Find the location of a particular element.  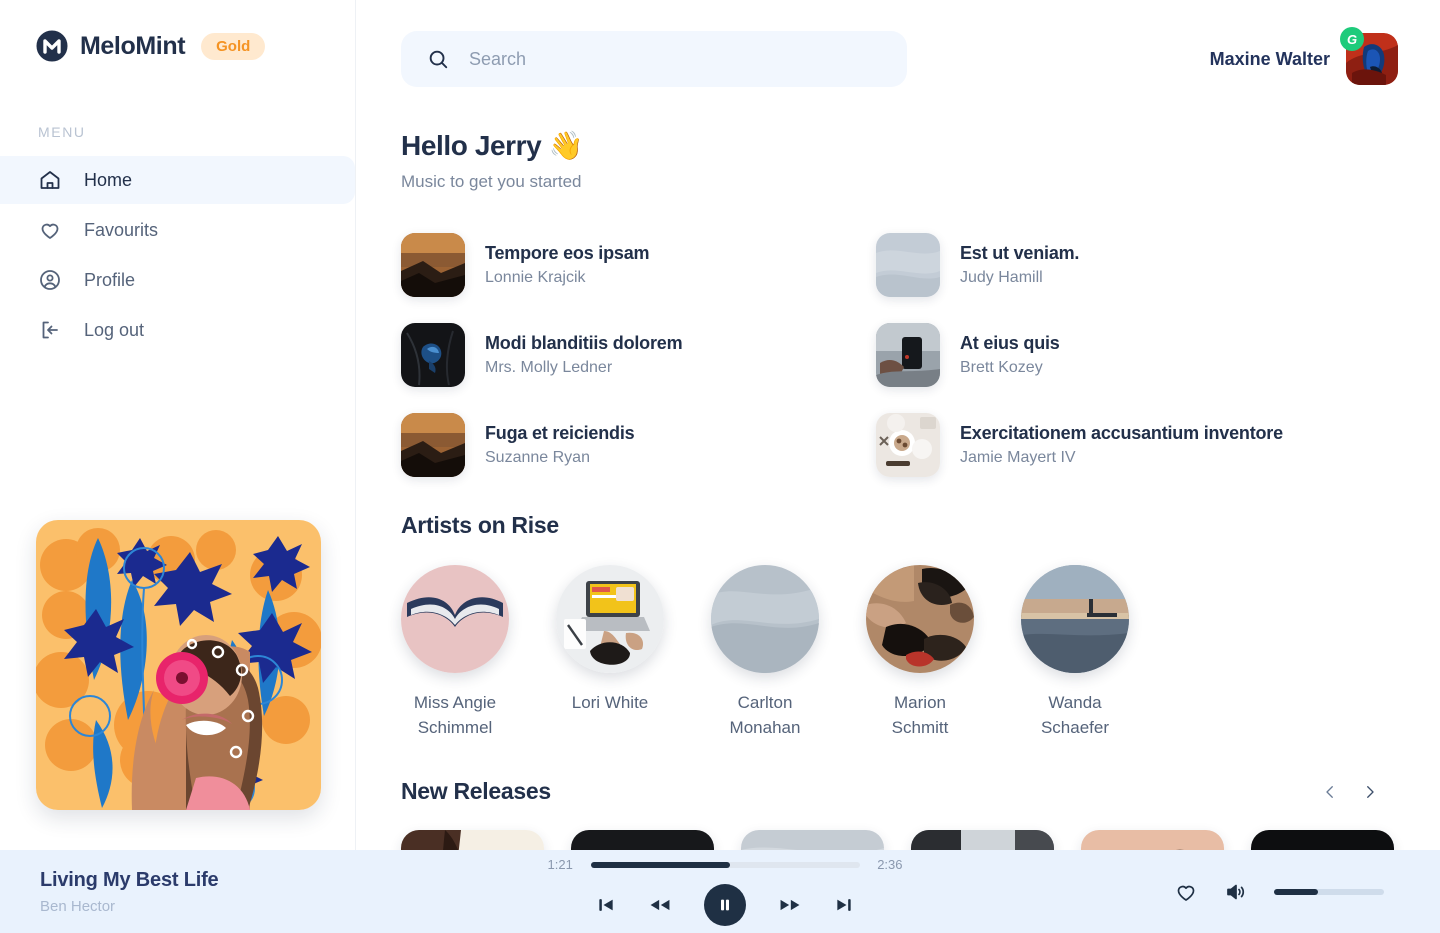

progress-slider is located at coordinates (725, 864).